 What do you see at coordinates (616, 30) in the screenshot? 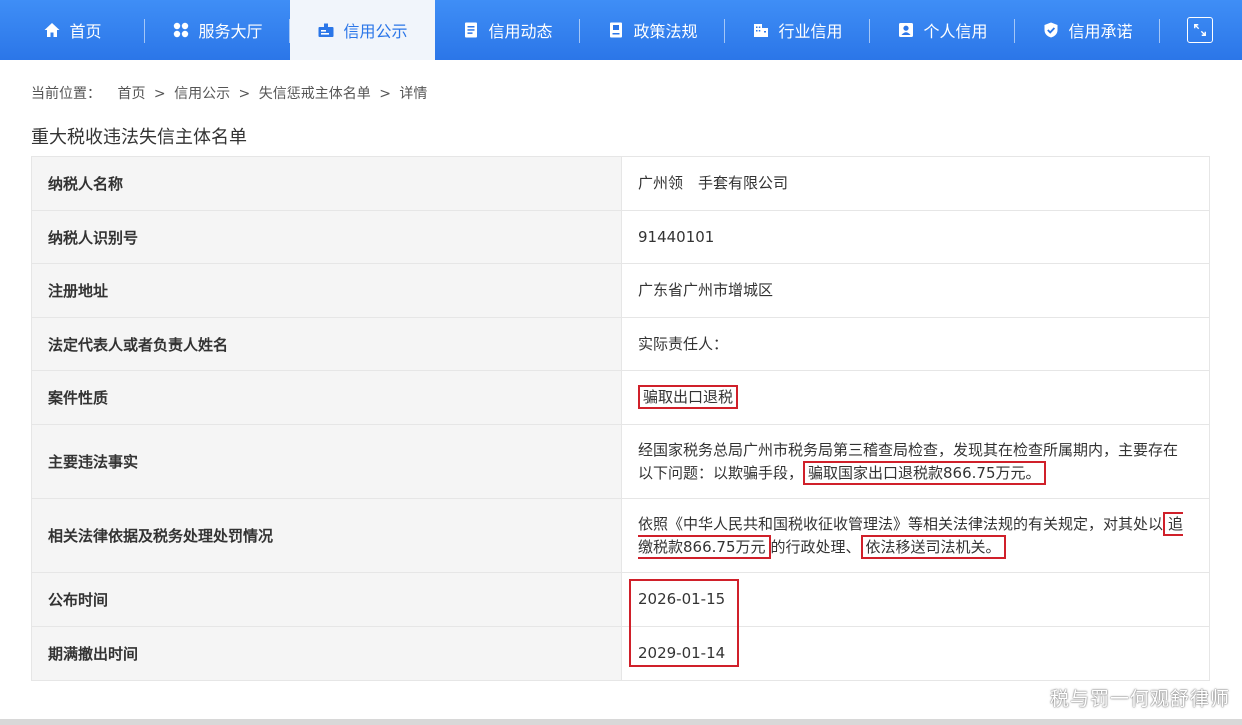
I see `book-icon` at bounding box center [616, 30].